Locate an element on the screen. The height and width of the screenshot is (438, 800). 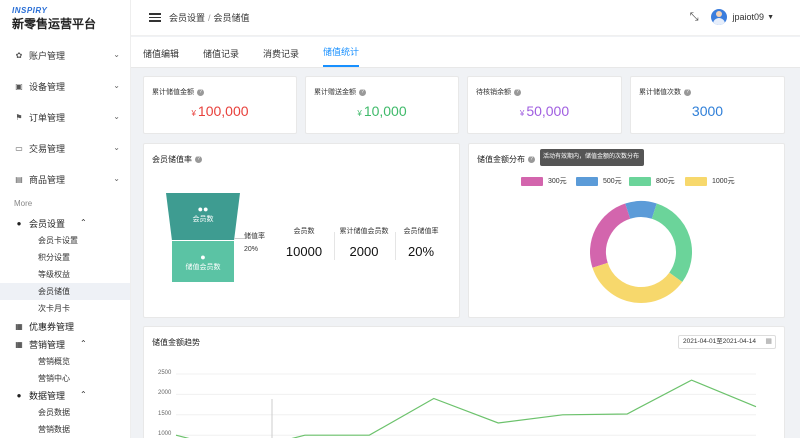
sidebar-item-label: 设备管理 is located at coordinates (47, 87).